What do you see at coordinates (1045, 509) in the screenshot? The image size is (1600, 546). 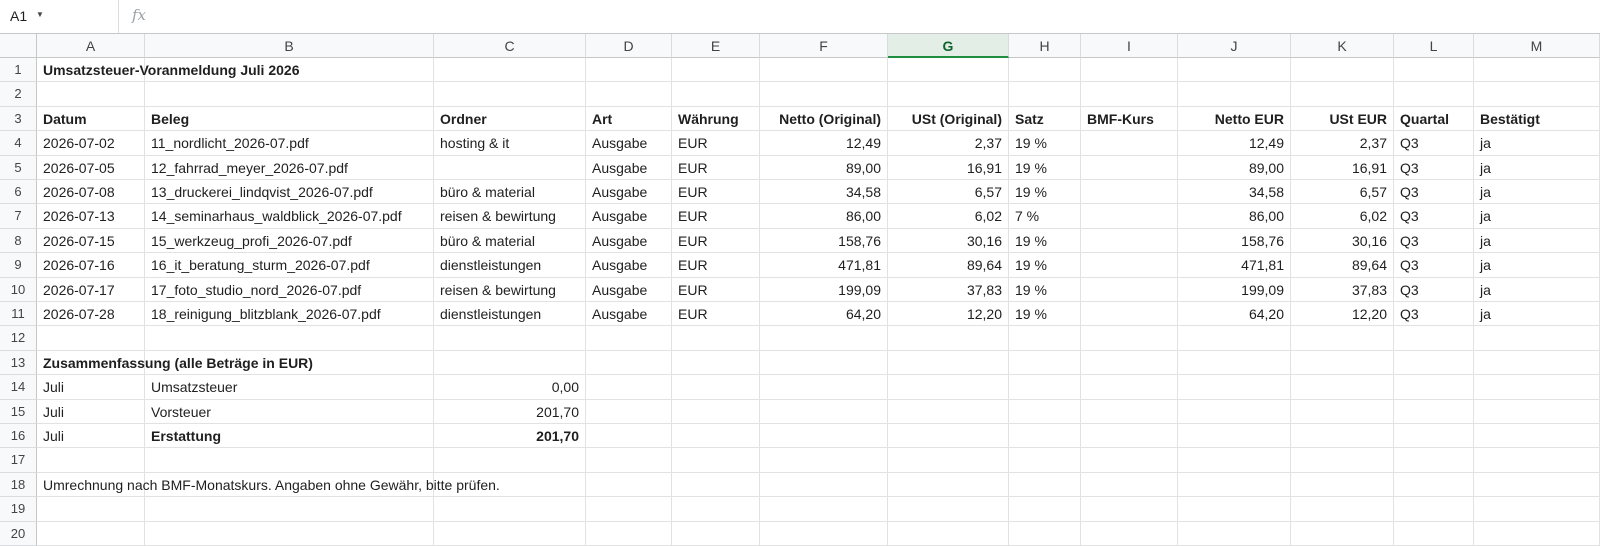 I see `cell-h19` at bounding box center [1045, 509].